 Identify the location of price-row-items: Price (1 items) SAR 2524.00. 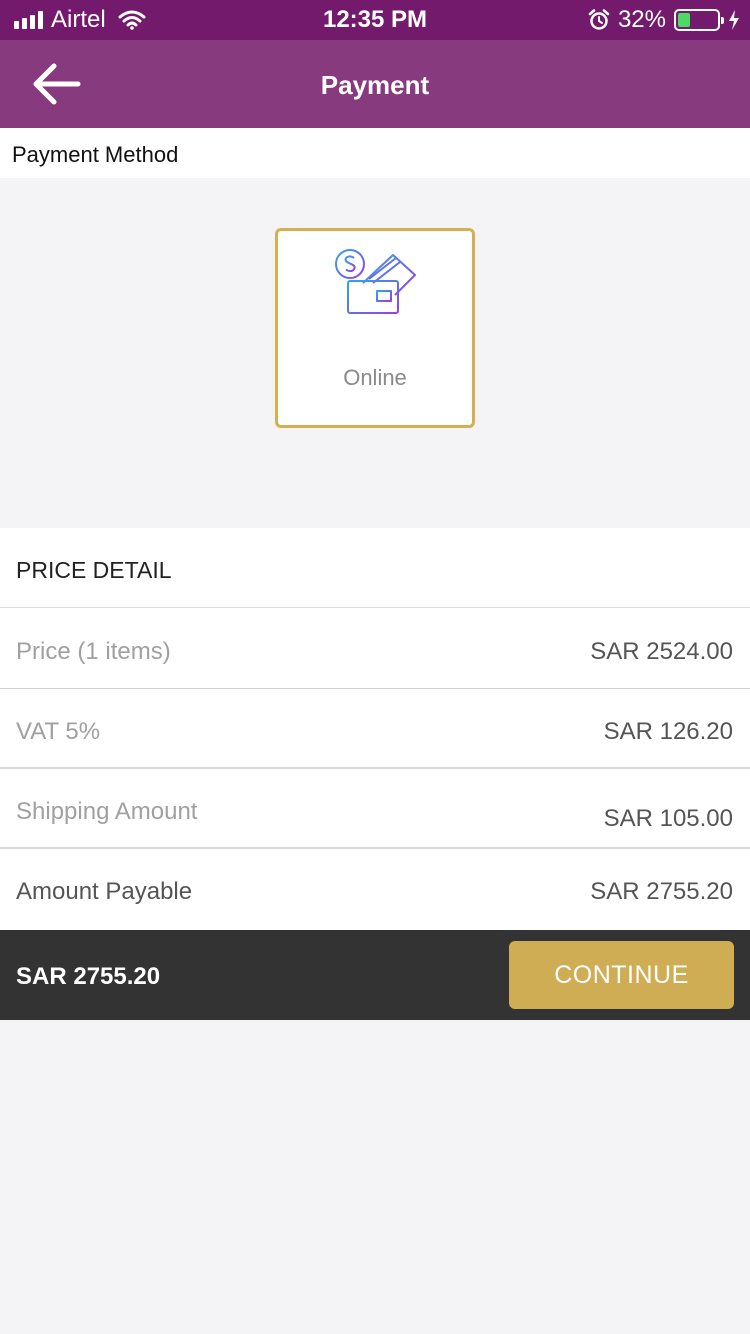
(375, 649).